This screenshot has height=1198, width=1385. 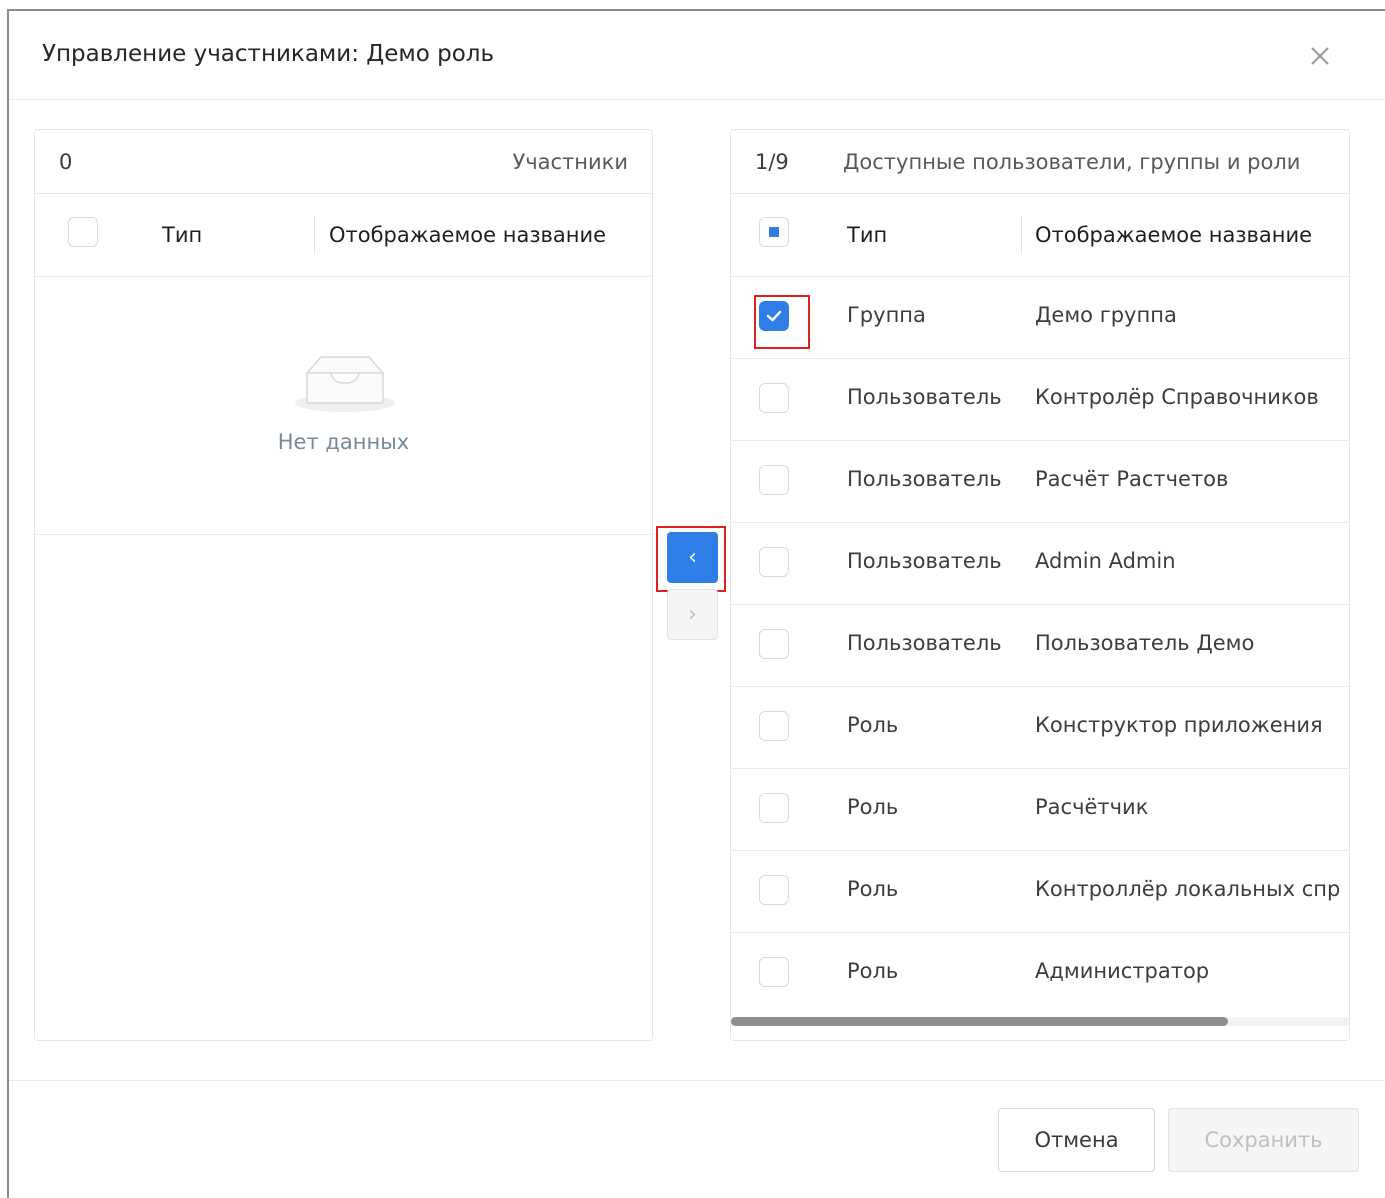 I want to click on members-table-header: Тип Отображаемое название, so click(x=343, y=235).